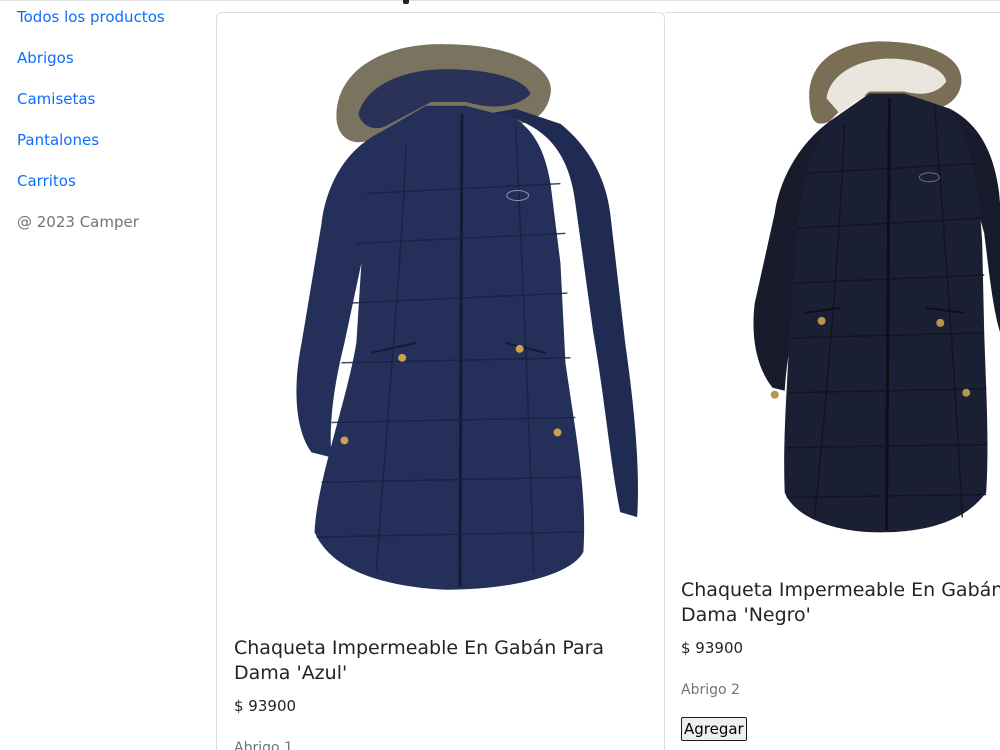 This screenshot has height=750, width=1000. Describe the element at coordinates (714, 729) in the screenshot. I see `add-to-cart-button: Agregar` at that location.